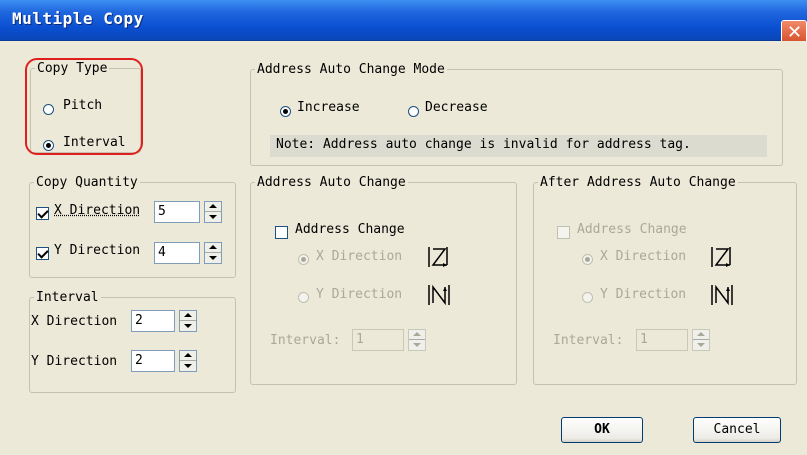 The height and width of the screenshot is (455, 807). Describe the element at coordinates (177, 212) in the screenshot. I see `x-quantity-input: 5` at that location.